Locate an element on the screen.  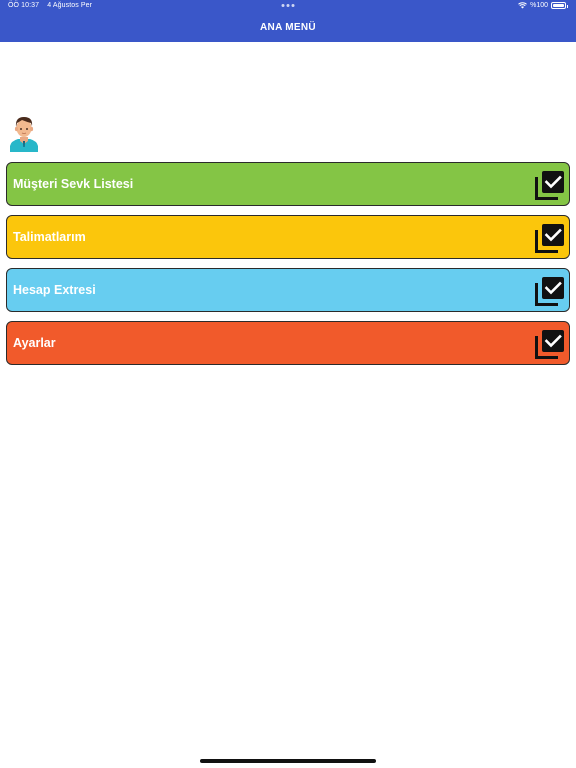
menu-item-label: Talimatlarım is located at coordinates (49, 237).